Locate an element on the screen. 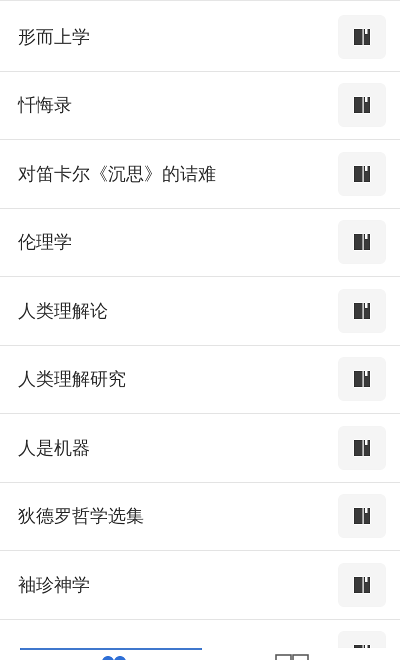 Image resolution: width=400 pixels, height=660 pixels. book-title: 人类理解研究 is located at coordinates (72, 380).